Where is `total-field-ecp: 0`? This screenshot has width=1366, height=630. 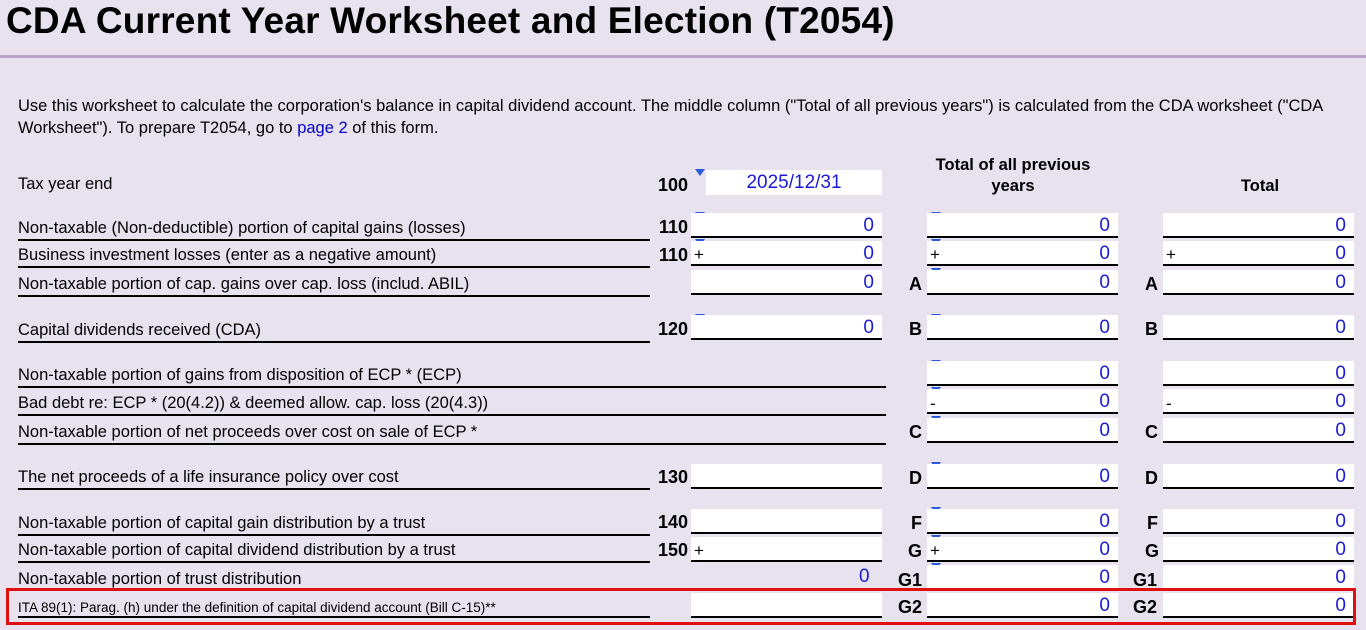 total-field-ecp: 0 is located at coordinates (1258, 373).